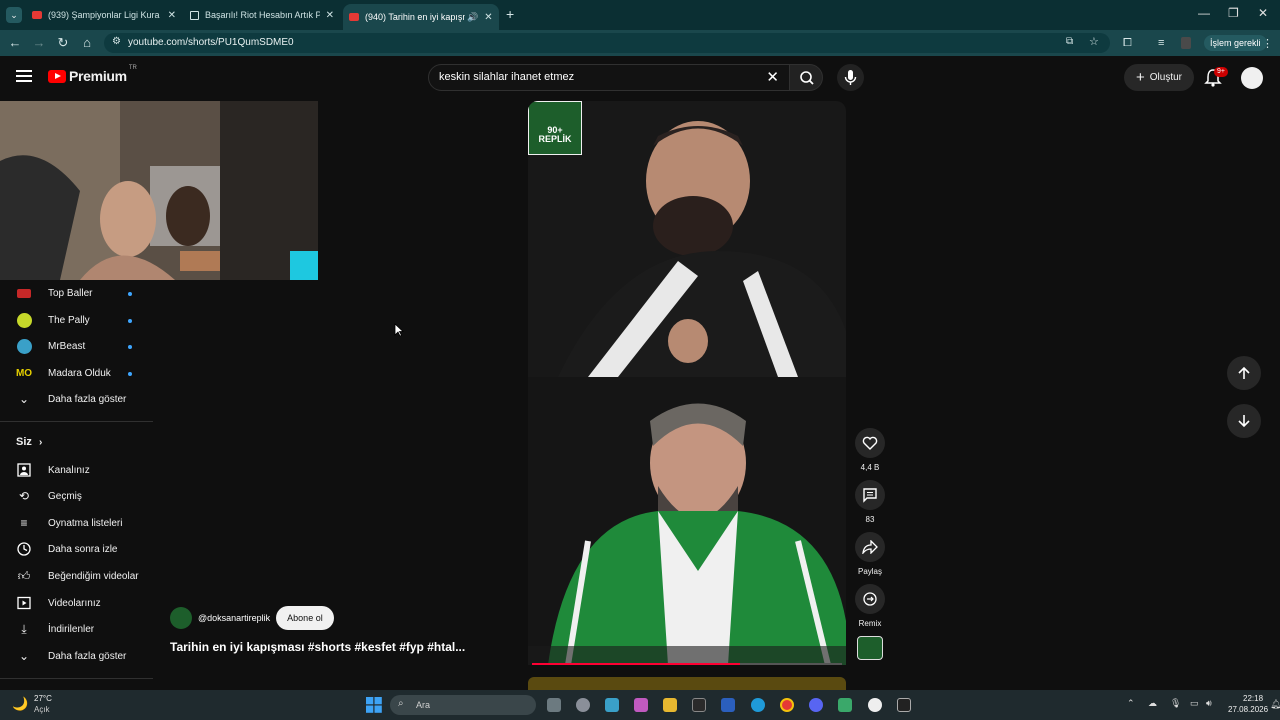  I want to click on clock-date: 27.08.2026, so click(1248, 709).